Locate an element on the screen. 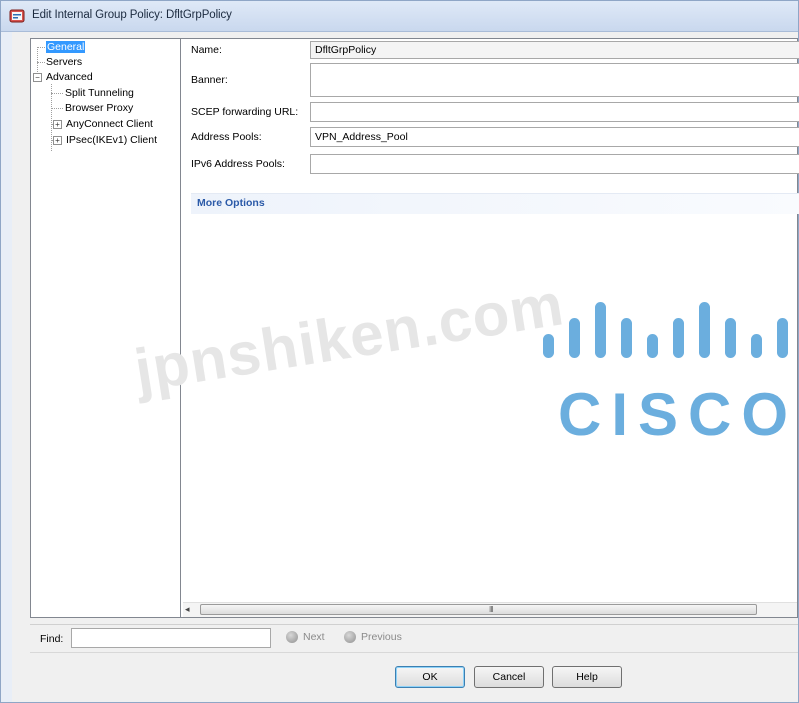 The image size is (799, 703). collapse-icon: − is located at coordinates (37, 77).